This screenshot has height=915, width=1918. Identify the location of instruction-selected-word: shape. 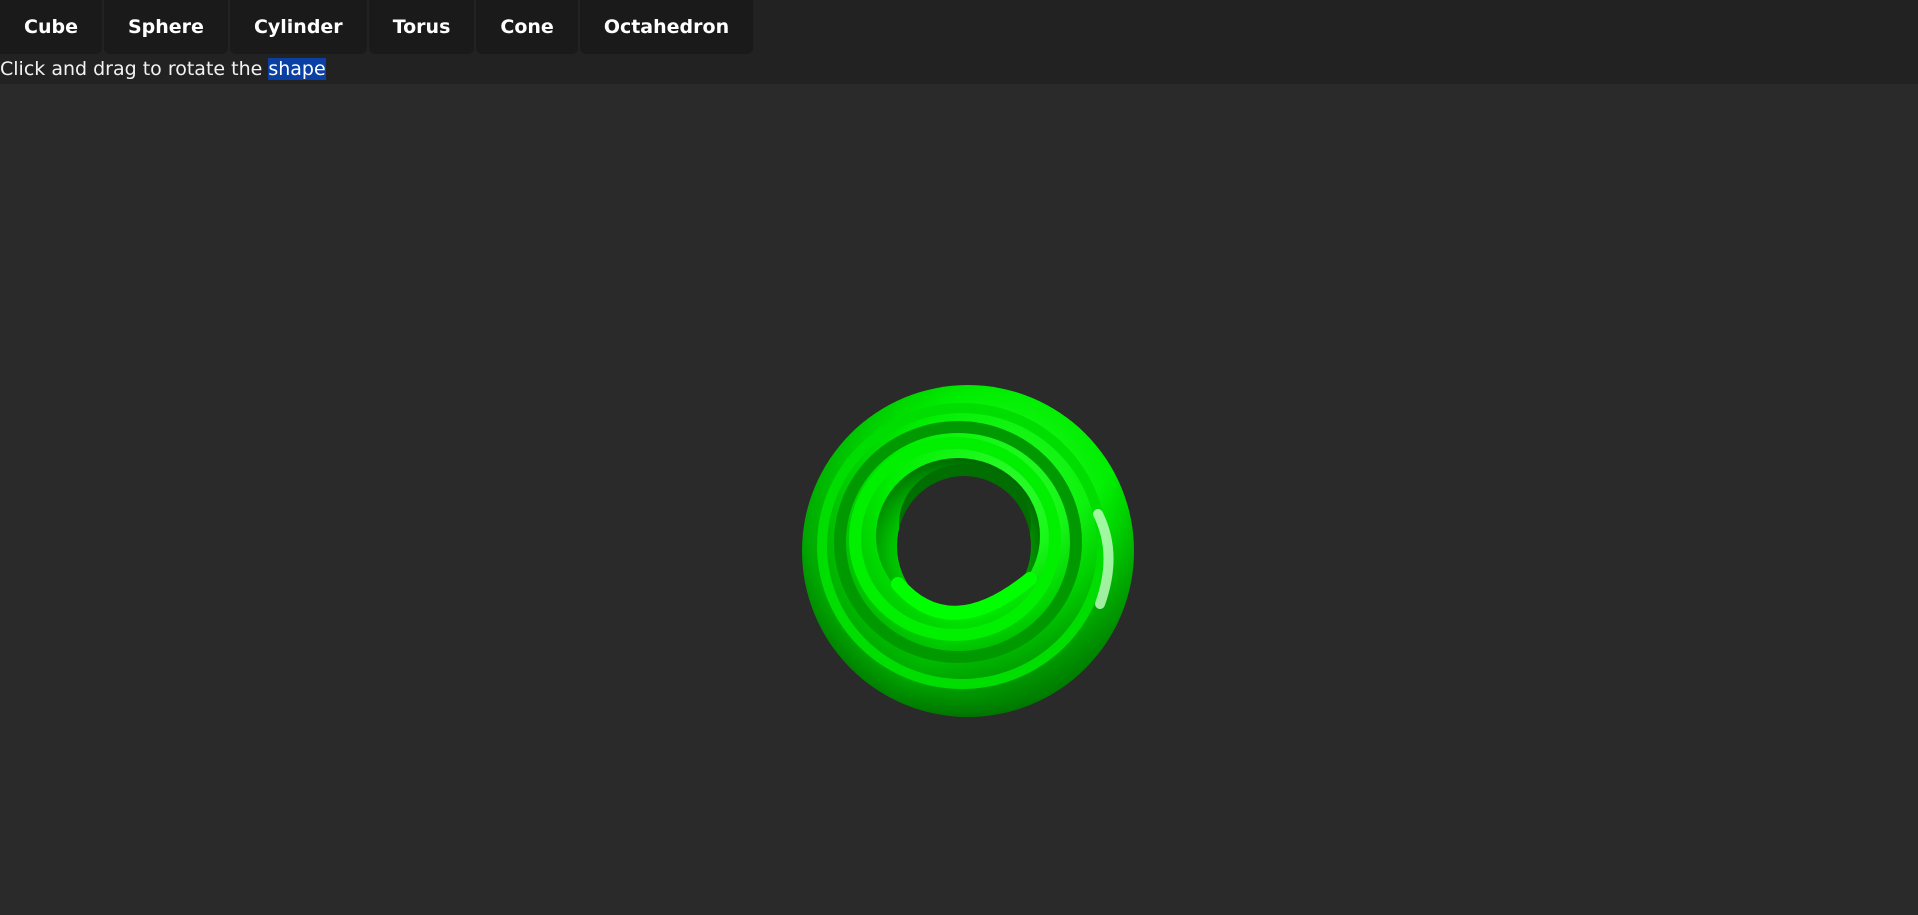
(297, 69).